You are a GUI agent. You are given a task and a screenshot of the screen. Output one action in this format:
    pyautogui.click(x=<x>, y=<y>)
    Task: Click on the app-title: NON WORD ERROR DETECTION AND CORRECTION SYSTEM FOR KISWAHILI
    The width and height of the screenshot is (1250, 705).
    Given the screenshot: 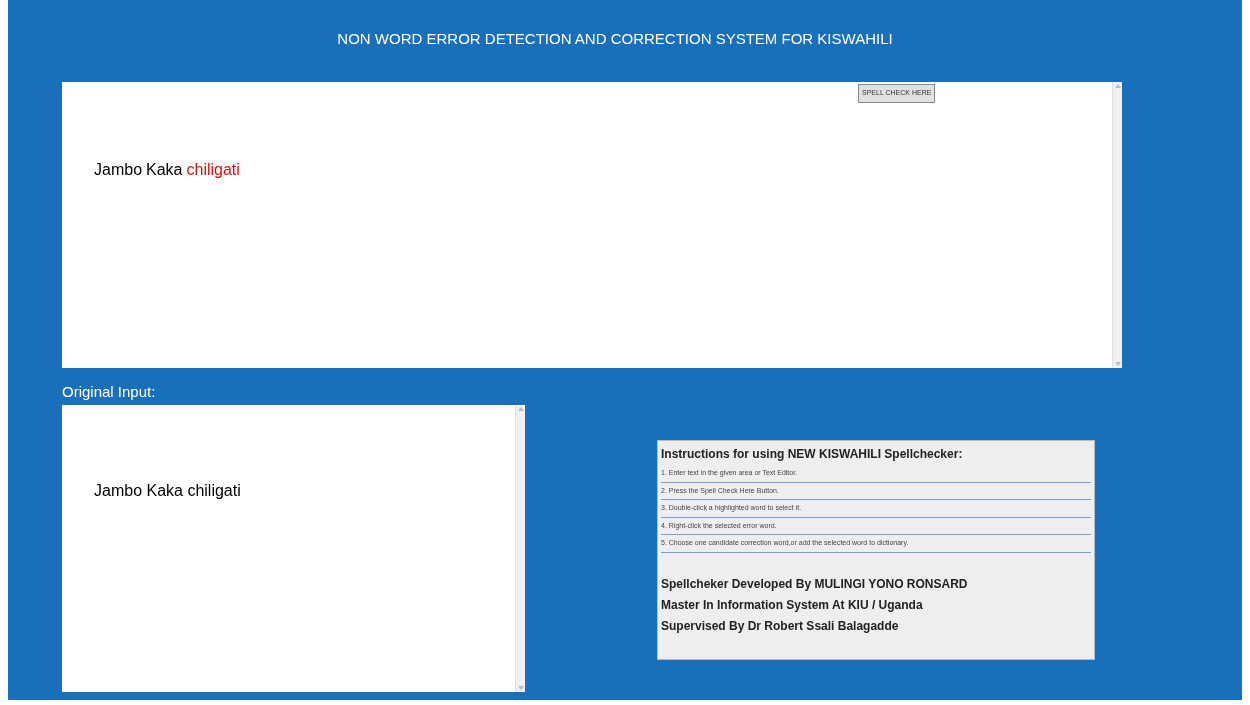 What is the action you would take?
    pyautogui.click(x=615, y=39)
    